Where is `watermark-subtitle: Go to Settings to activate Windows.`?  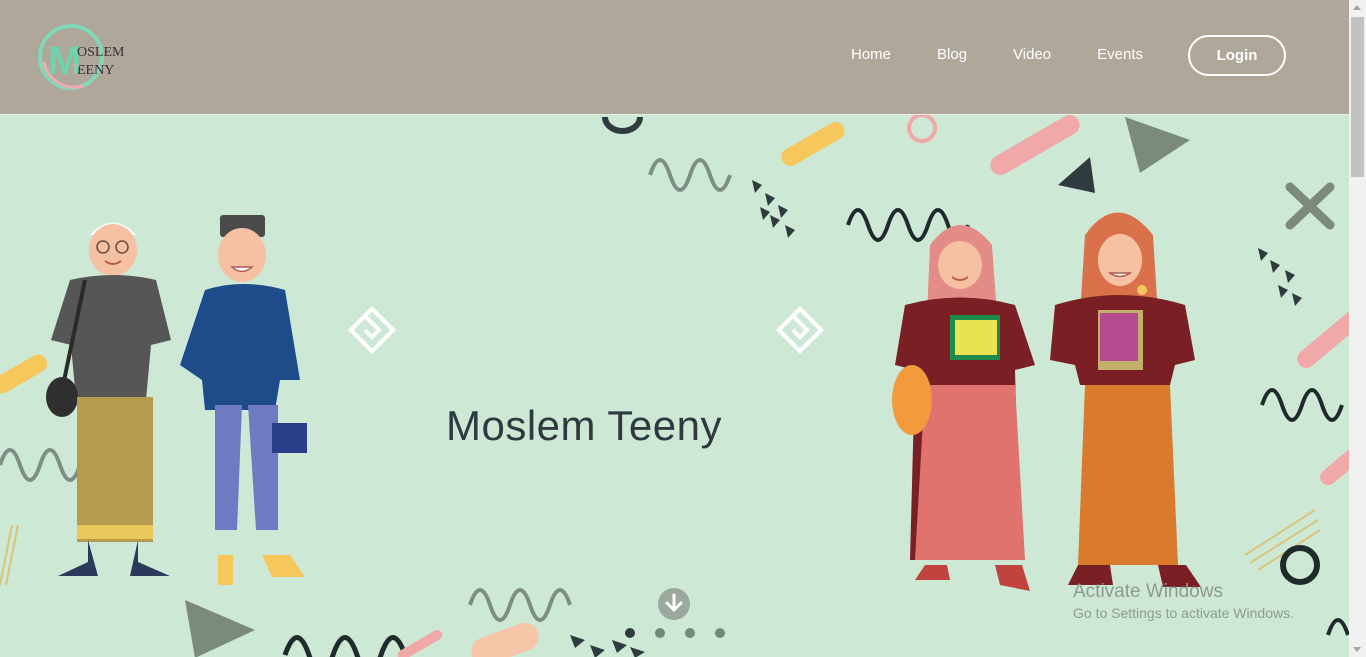
watermark-subtitle: Go to Settings to activate Windows. is located at coordinates (1183, 613).